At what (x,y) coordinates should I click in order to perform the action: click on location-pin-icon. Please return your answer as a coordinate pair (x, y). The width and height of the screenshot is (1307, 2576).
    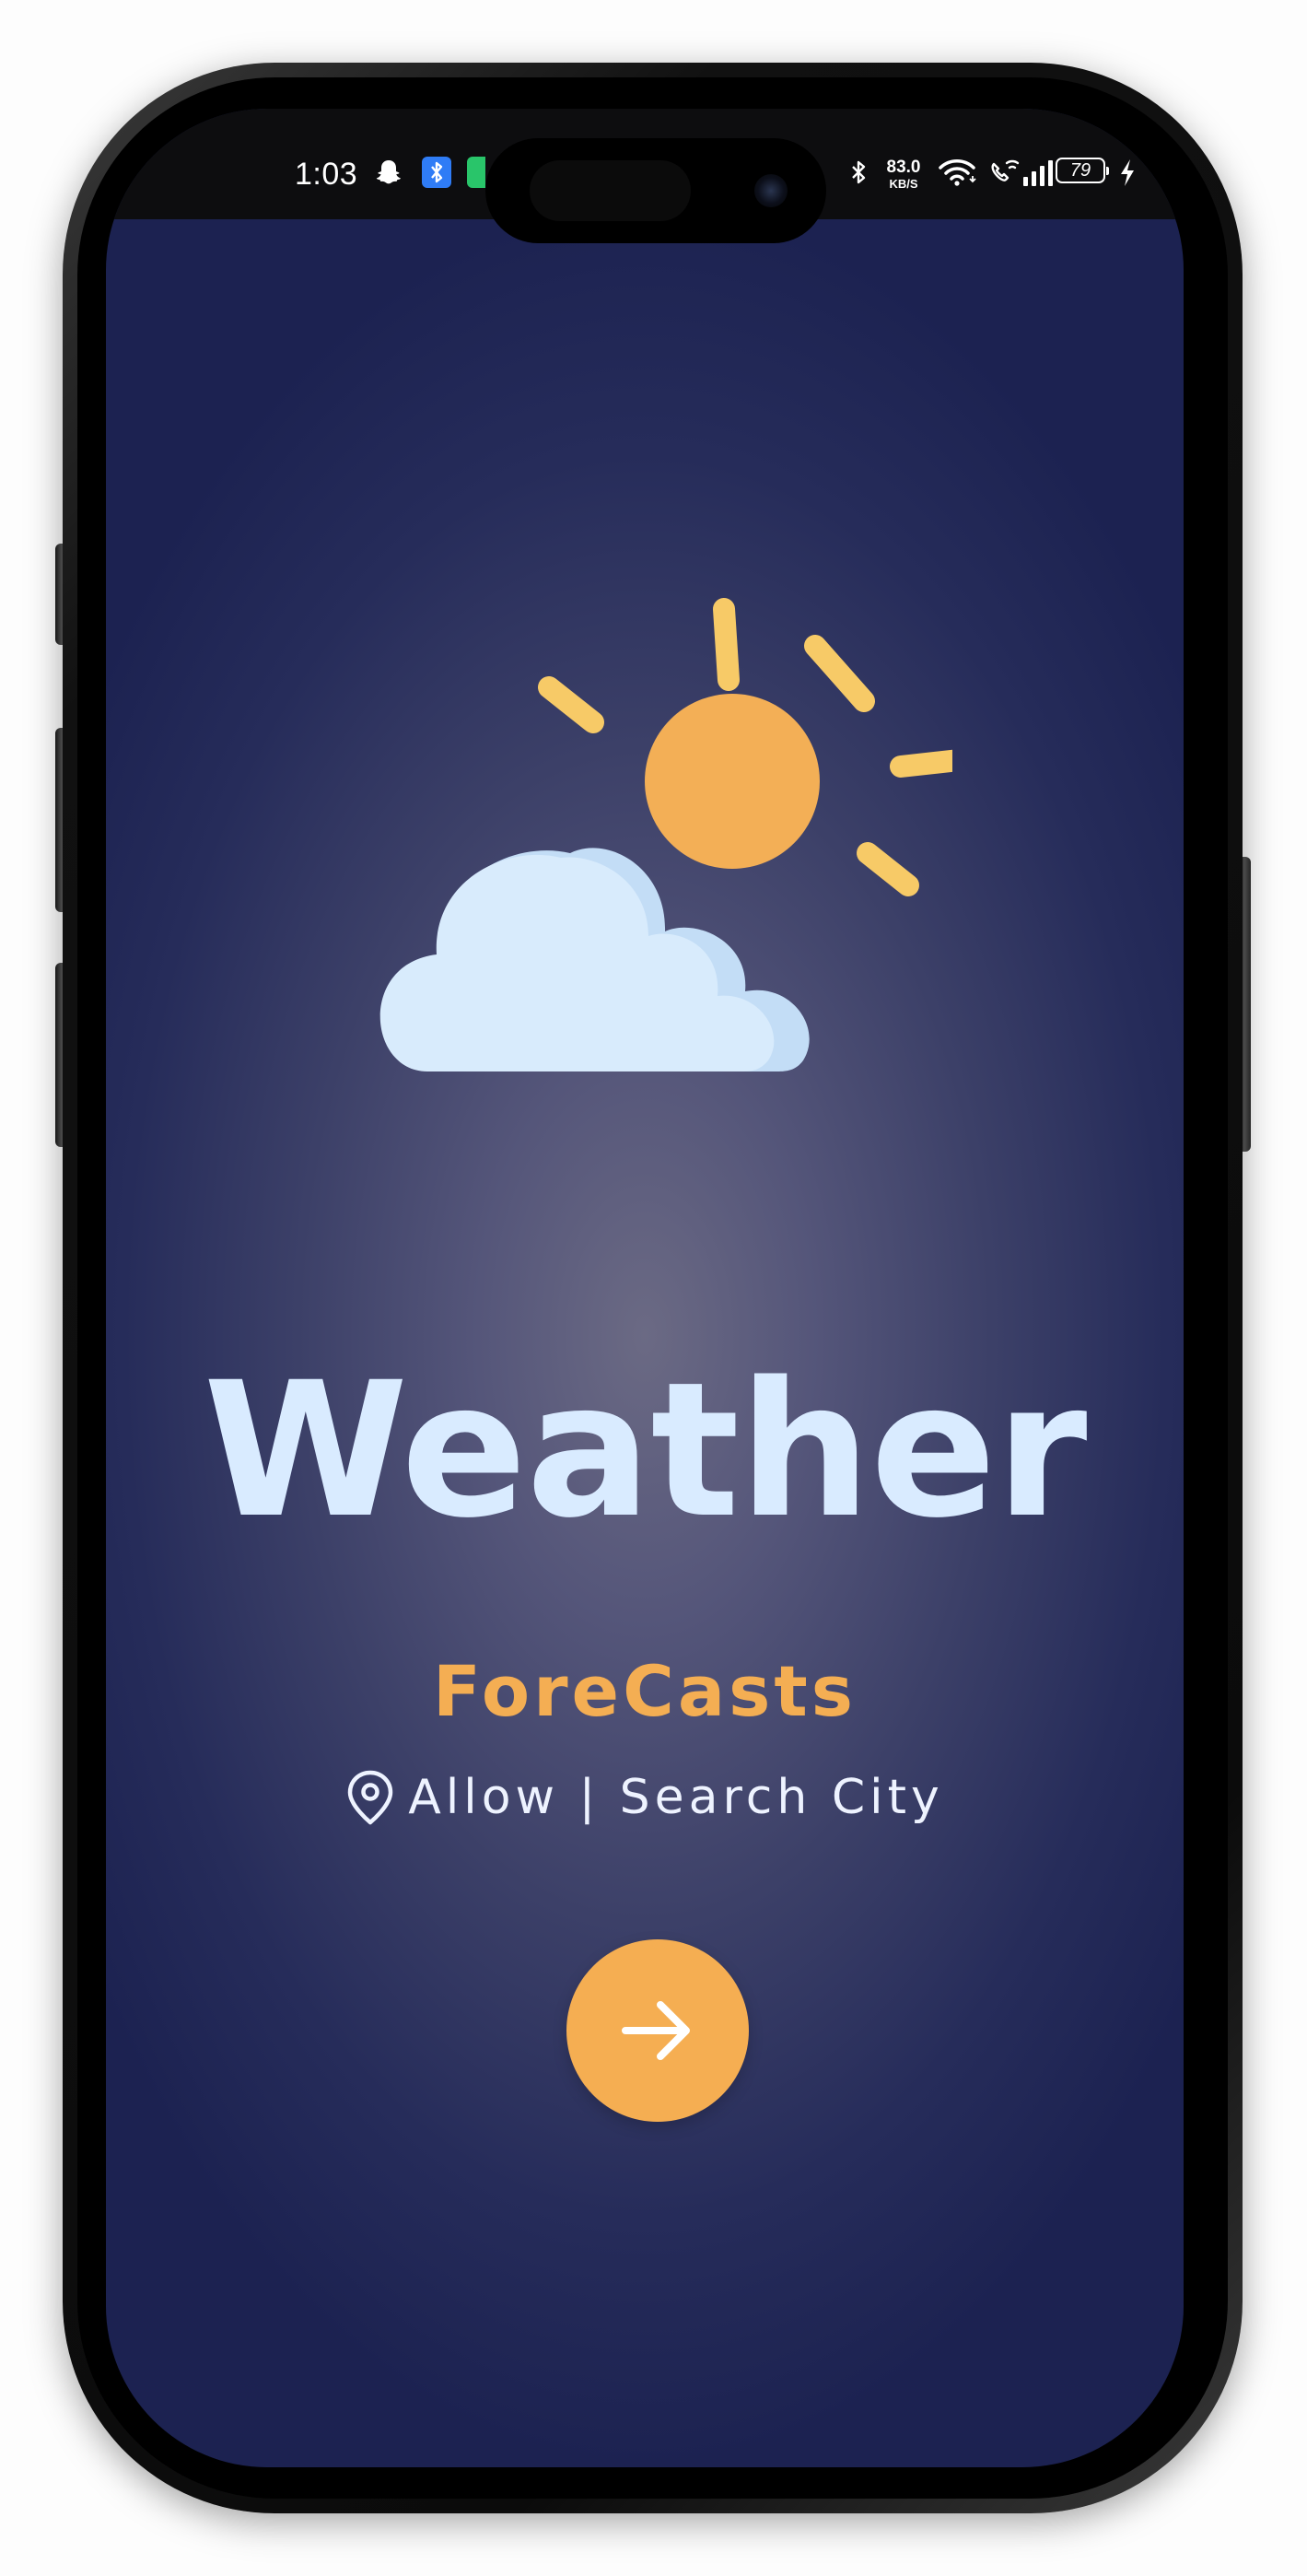
    Looking at the image, I should click on (370, 1797).